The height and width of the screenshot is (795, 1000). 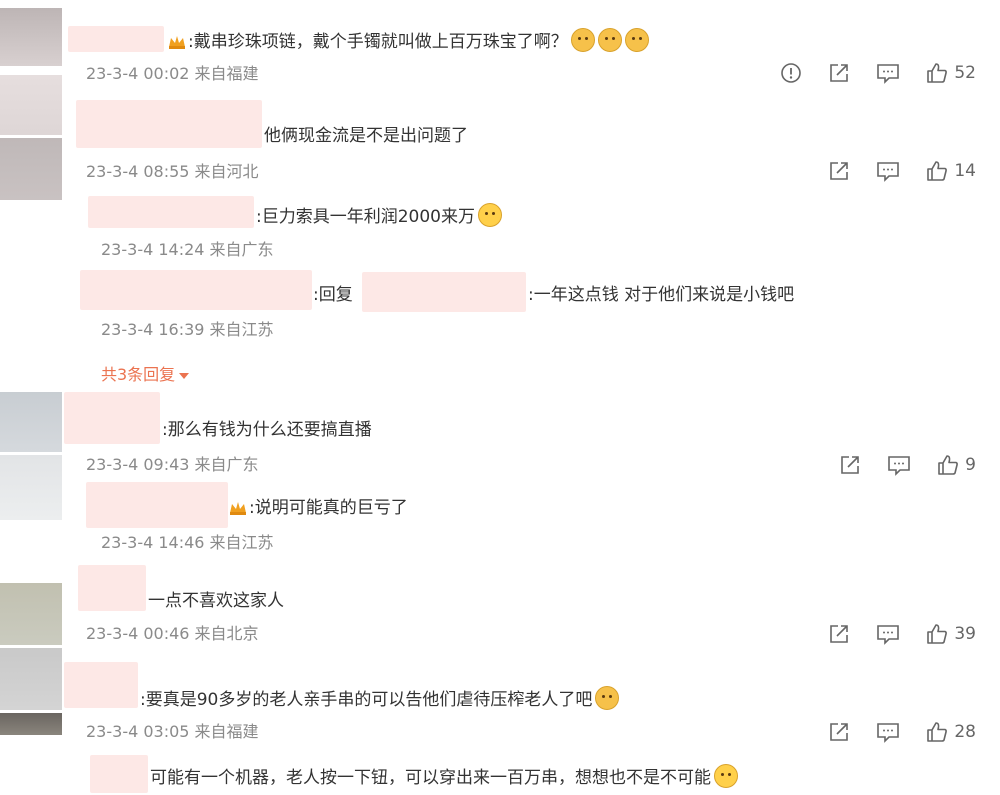 What do you see at coordinates (951, 171) in the screenshot?
I see `like-button: 14` at bounding box center [951, 171].